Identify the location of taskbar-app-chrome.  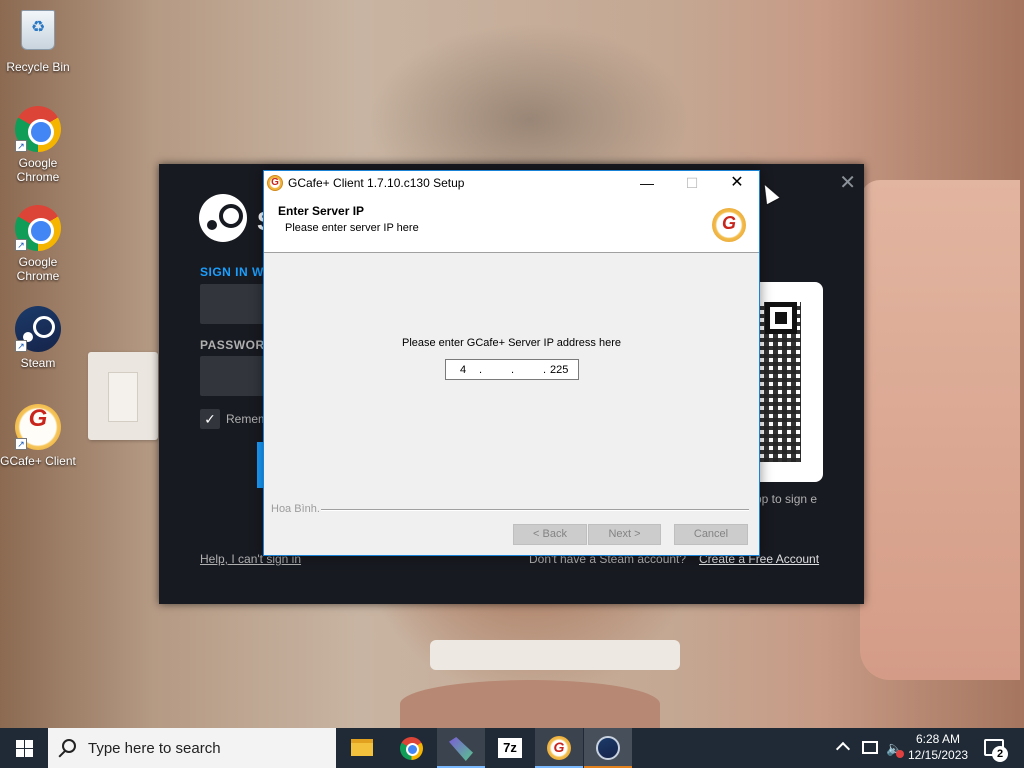
(412, 748).